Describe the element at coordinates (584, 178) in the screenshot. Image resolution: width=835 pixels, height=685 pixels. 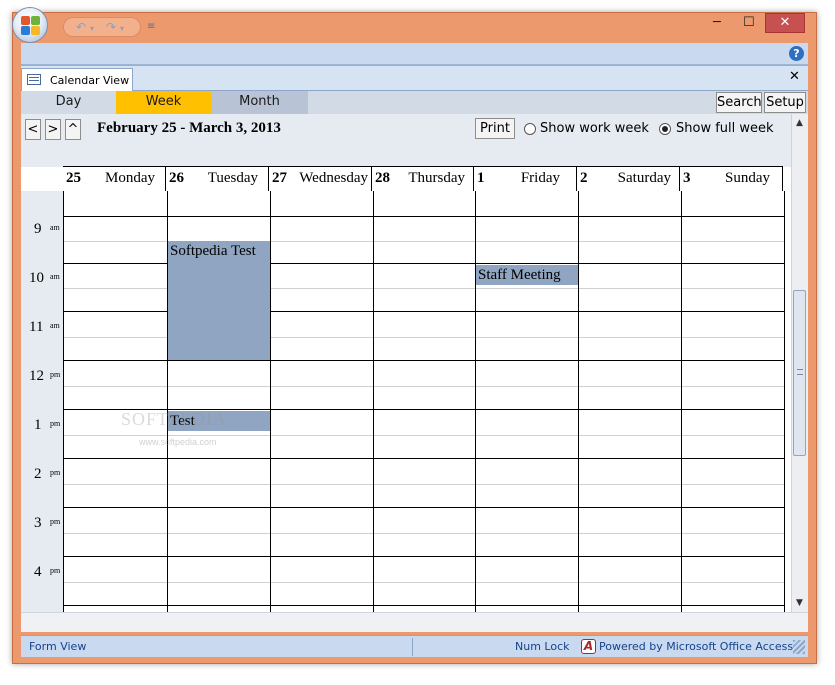
I see `day-number: 2` at that location.